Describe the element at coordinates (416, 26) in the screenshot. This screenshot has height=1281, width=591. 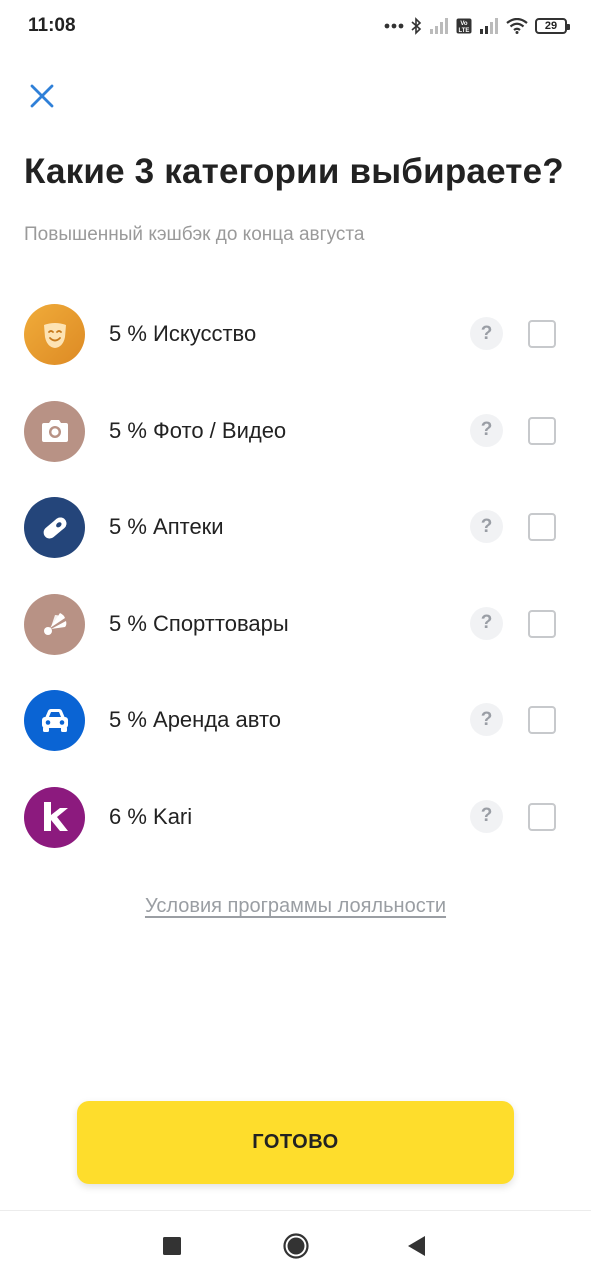
I see `bluetooth-icon` at that location.